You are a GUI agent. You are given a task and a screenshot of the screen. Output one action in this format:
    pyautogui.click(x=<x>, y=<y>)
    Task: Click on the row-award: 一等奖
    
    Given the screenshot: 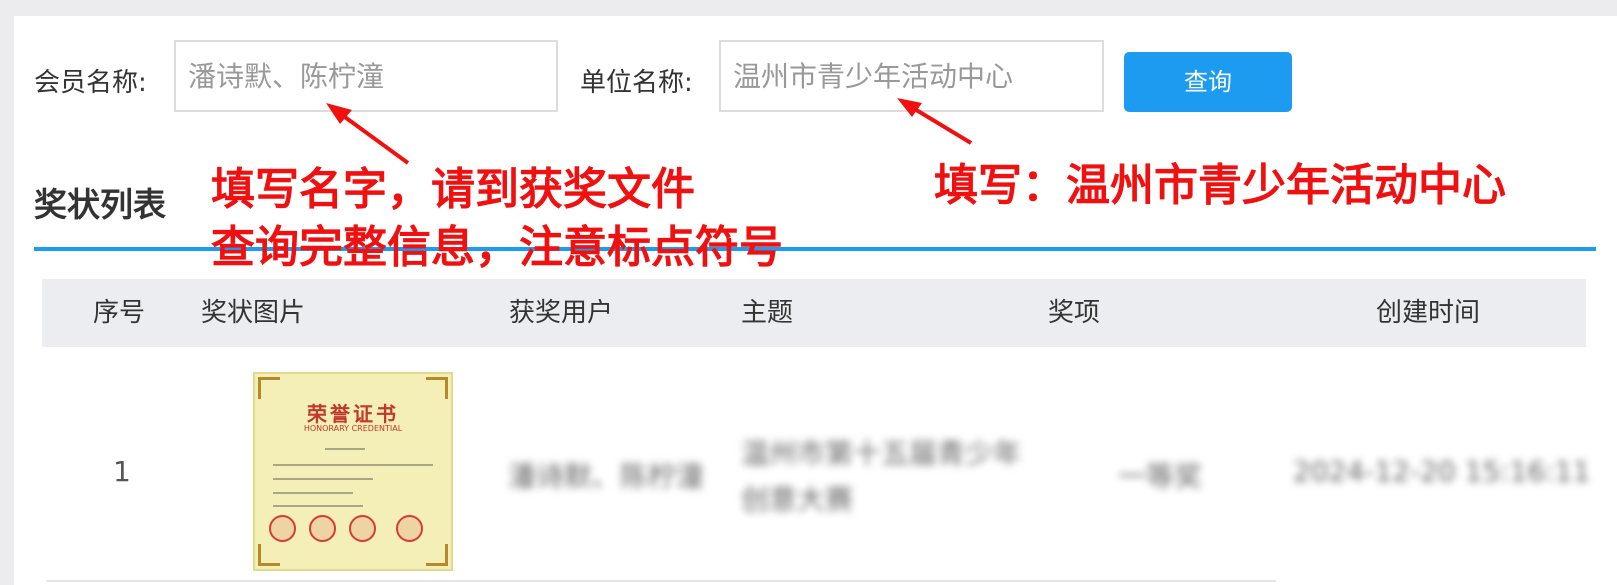 What is the action you would take?
    pyautogui.click(x=1160, y=476)
    